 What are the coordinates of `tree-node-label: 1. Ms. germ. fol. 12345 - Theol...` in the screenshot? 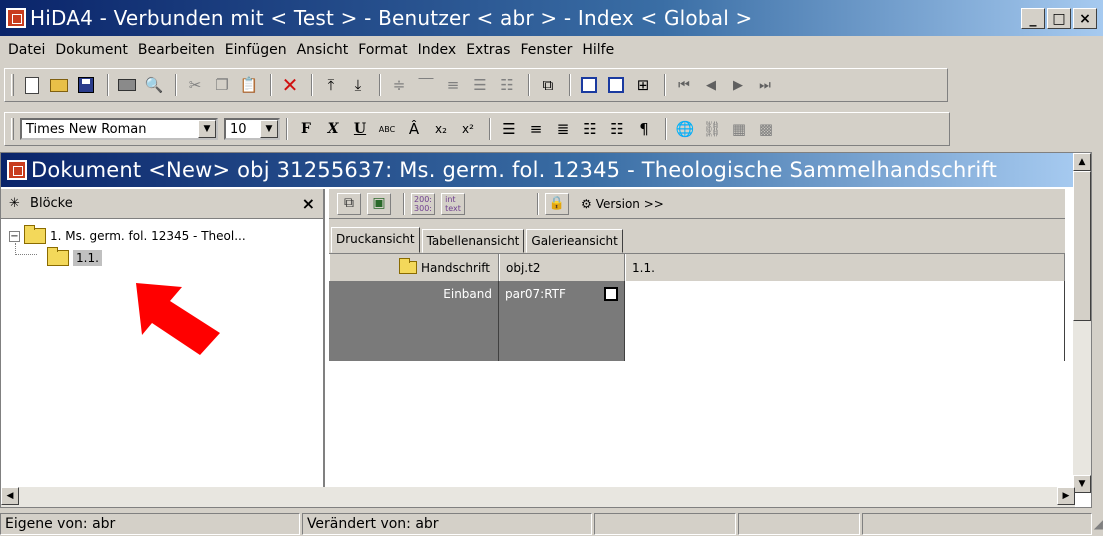 It's located at (148, 236).